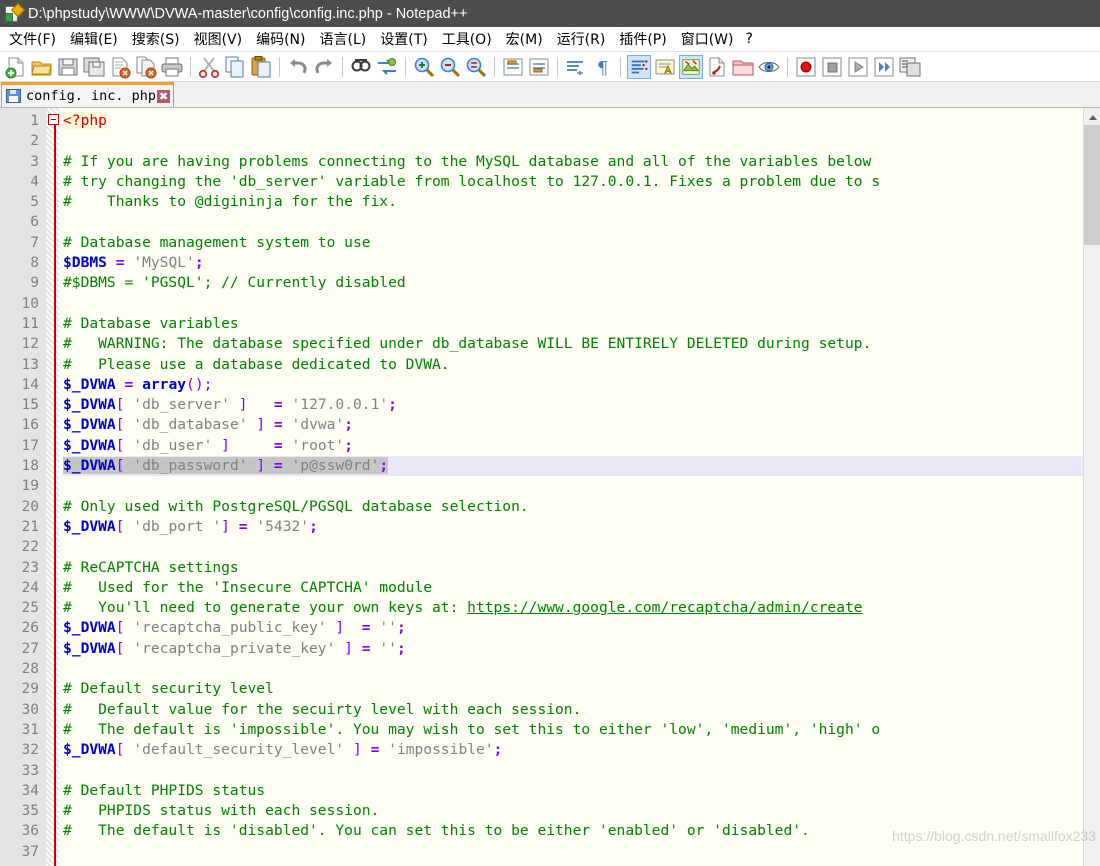 This screenshot has width=1100, height=866. What do you see at coordinates (261, 67) in the screenshot?
I see `paste-icon` at bounding box center [261, 67].